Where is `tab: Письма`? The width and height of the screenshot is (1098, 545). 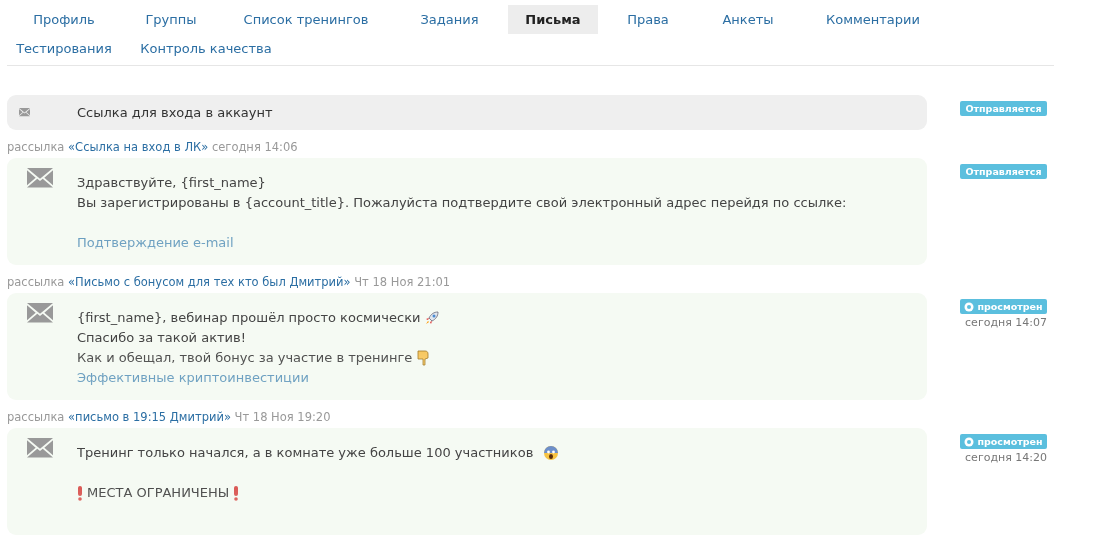
tab: Письма is located at coordinates (553, 19).